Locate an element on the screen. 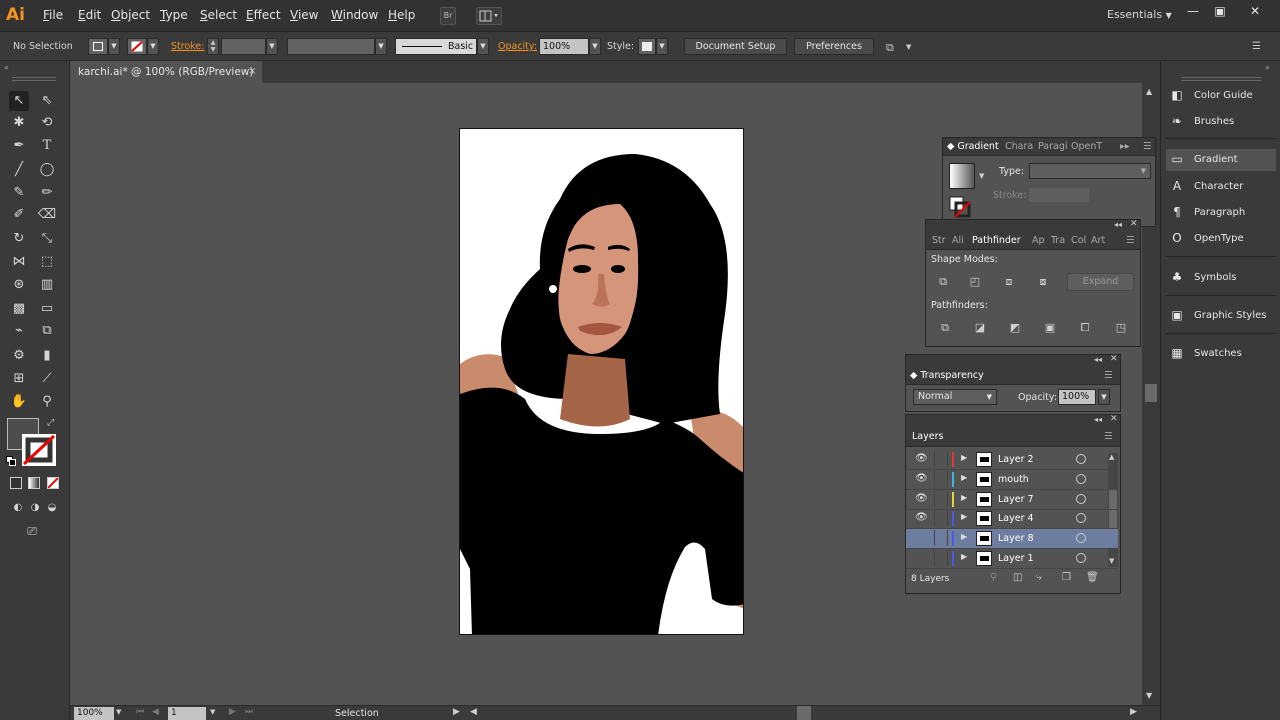 Image resolution: width=1280 pixels, height=720 pixels. close-panel-icon: ✕ is located at coordinates (1134, 224).